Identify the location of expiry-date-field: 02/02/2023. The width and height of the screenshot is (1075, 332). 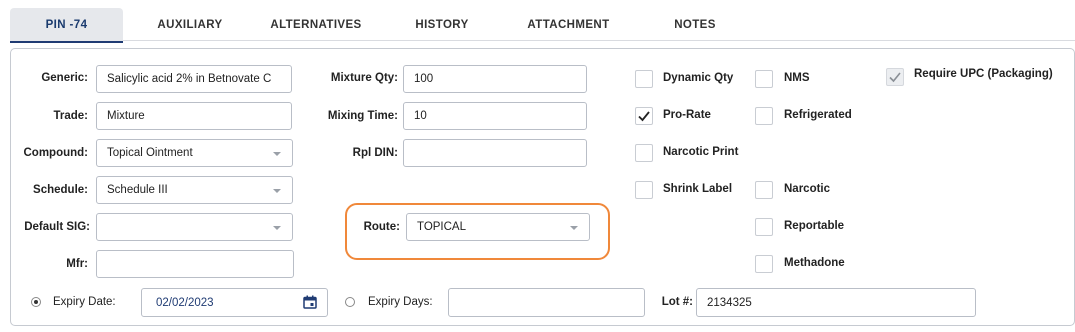
(234, 302).